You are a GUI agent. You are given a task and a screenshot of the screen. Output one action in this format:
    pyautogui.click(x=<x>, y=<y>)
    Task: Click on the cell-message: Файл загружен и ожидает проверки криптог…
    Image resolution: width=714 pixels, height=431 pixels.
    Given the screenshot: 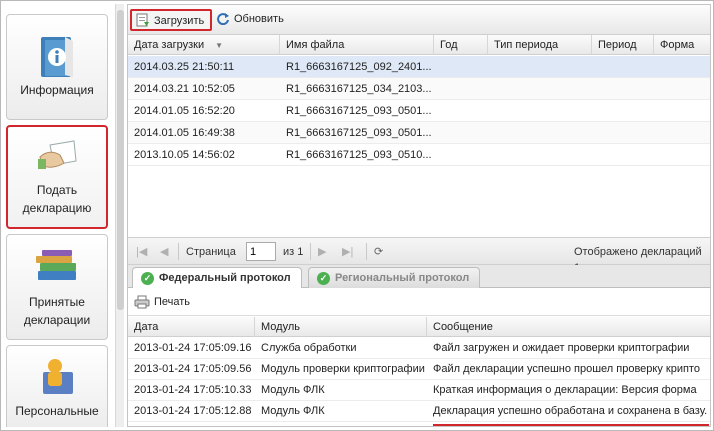 What is the action you would take?
    pyautogui.click(x=561, y=348)
    